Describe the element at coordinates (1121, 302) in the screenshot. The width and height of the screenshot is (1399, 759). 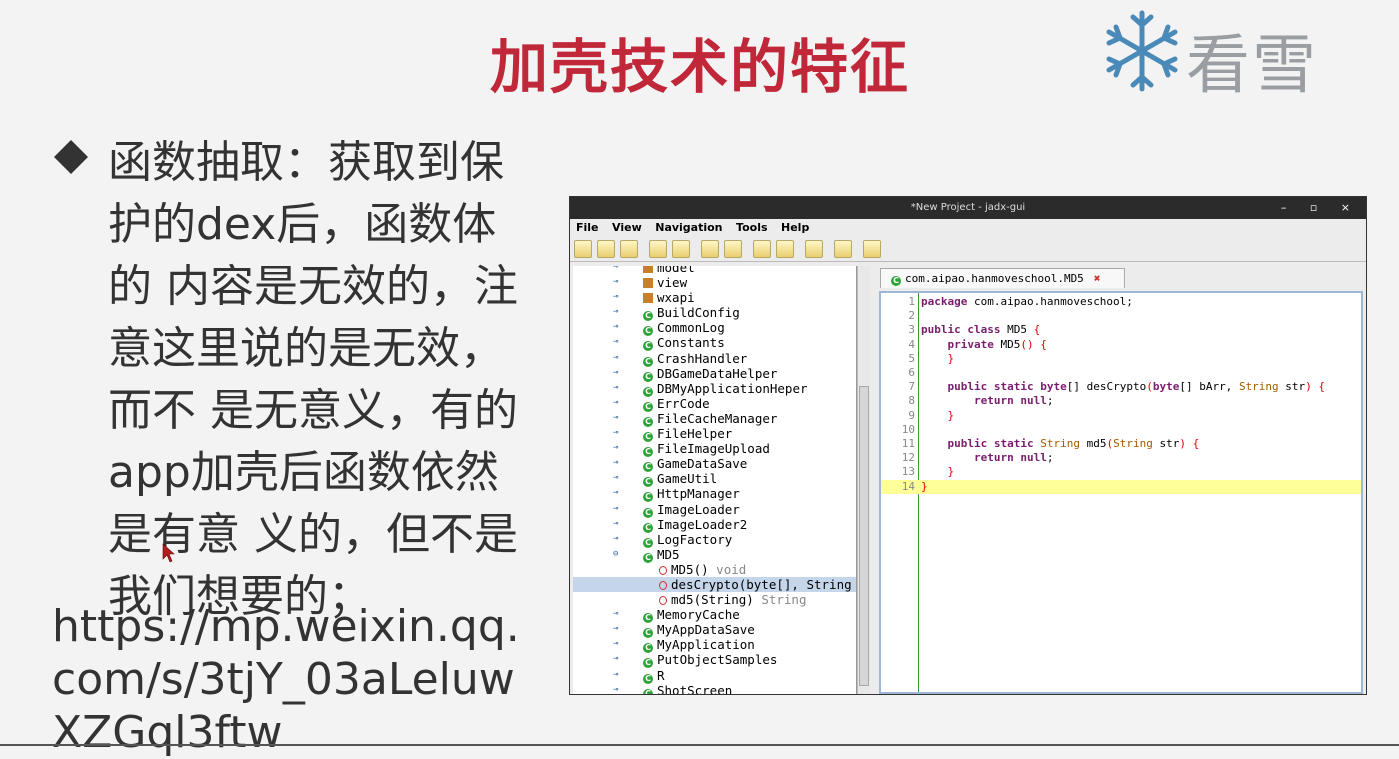
I see `code-line: 1 package com.aipao.hanmoveschool;` at that location.